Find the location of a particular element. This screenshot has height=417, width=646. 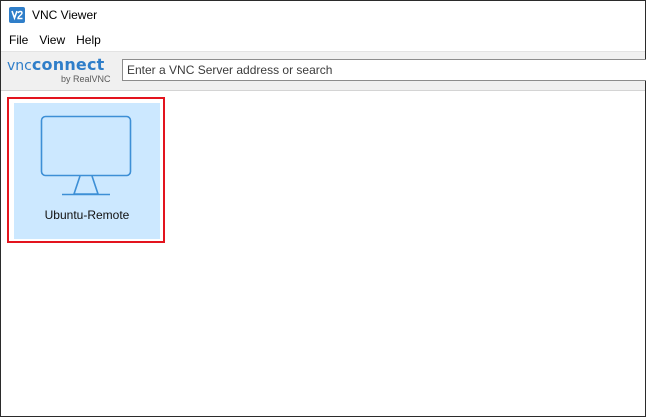

monitor-icon is located at coordinates (87, 159).